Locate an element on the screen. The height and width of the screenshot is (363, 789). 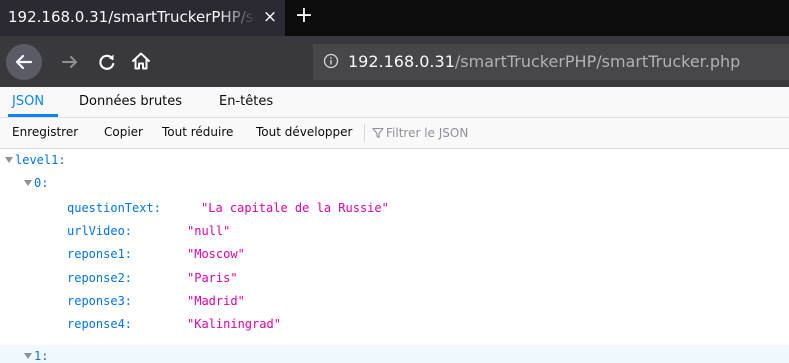
collapse-all-button: Tout réduire is located at coordinates (197, 133).